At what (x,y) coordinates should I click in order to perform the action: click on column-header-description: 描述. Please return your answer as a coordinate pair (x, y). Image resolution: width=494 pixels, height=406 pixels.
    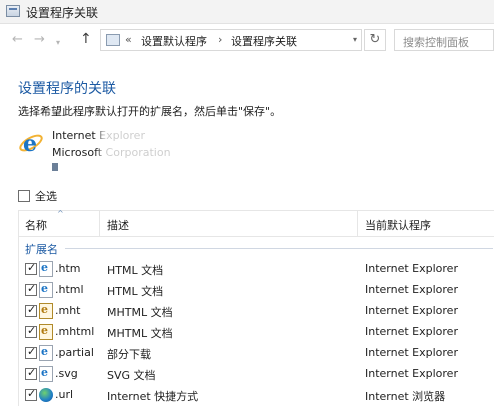
    Looking at the image, I should click on (118, 225).